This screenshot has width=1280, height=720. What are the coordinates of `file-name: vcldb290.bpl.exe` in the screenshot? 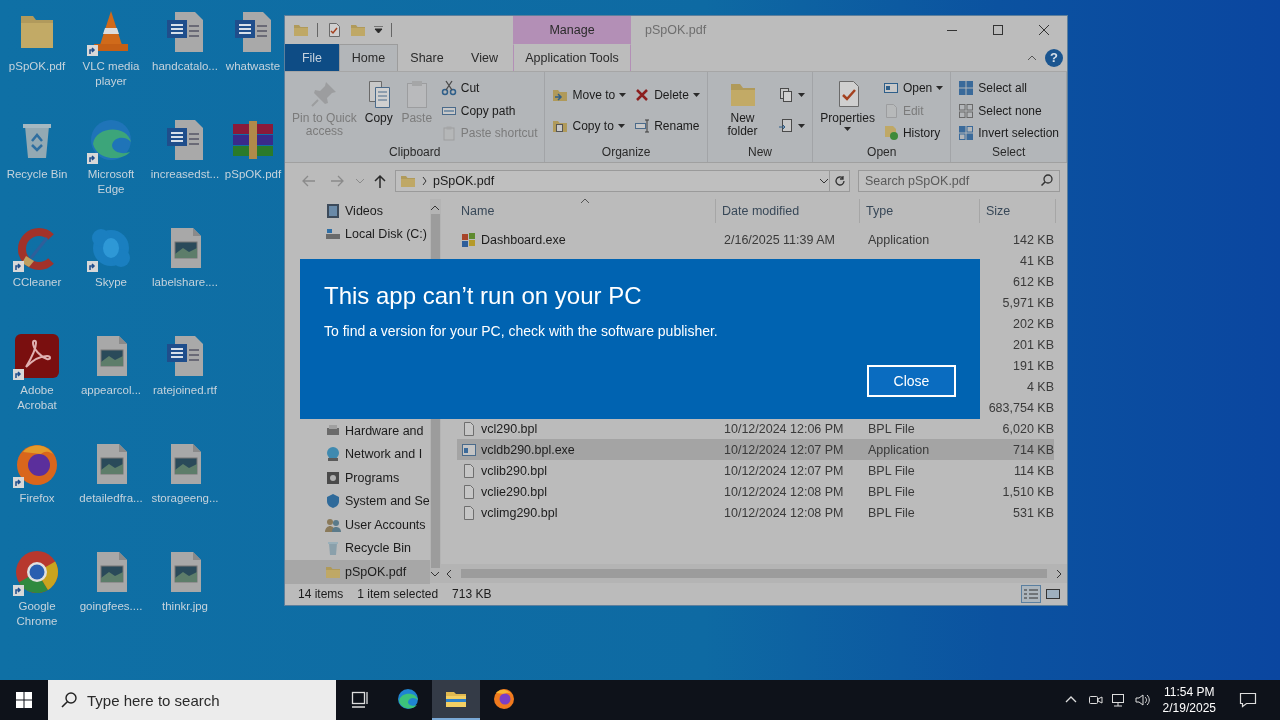 It's located at (528, 449).